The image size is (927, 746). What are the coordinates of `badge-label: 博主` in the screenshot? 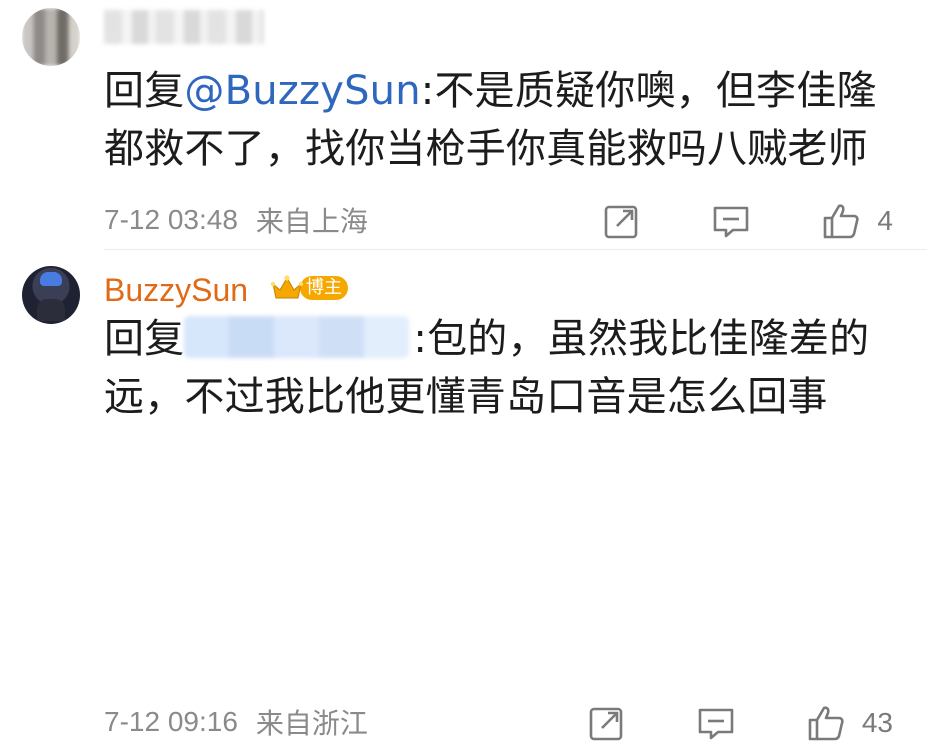 It's located at (324, 288).